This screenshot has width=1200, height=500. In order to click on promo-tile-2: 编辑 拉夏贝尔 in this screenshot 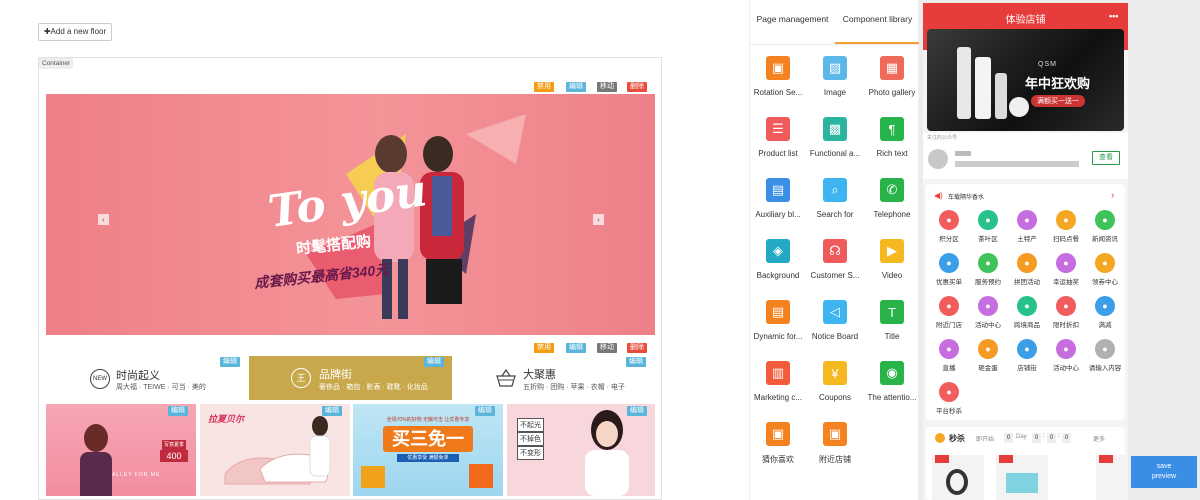, I will do `click(275, 450)`.